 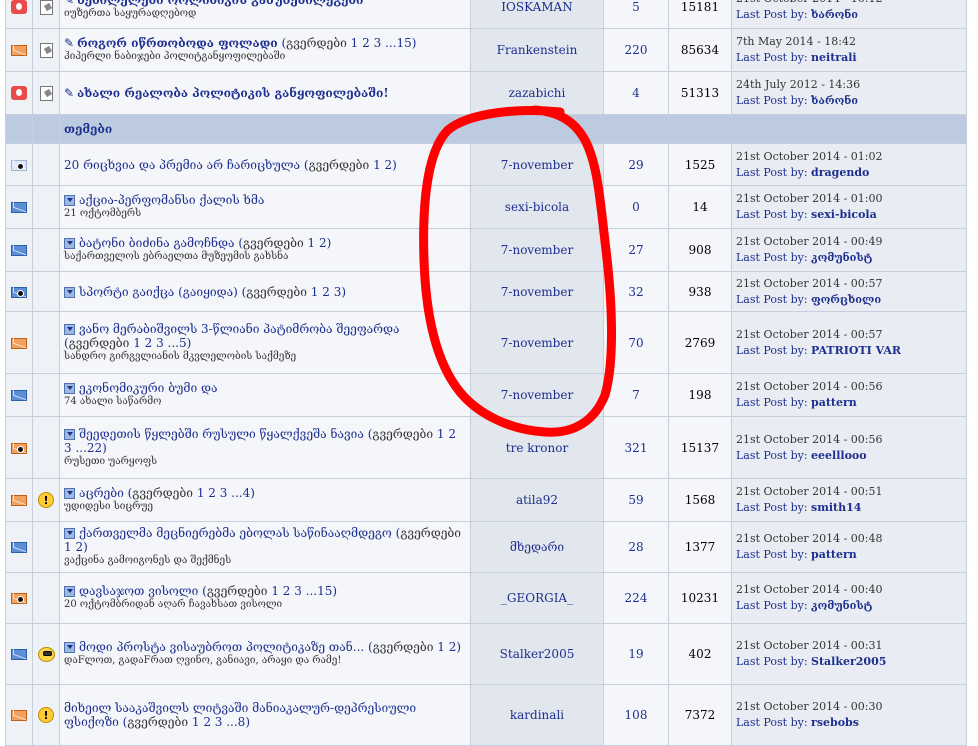 What do you see at coordinates (849, 707) in the screenshot?
I see `last-post-date: 21st October 2014 - 00:30` at bounding box center [849, 707].